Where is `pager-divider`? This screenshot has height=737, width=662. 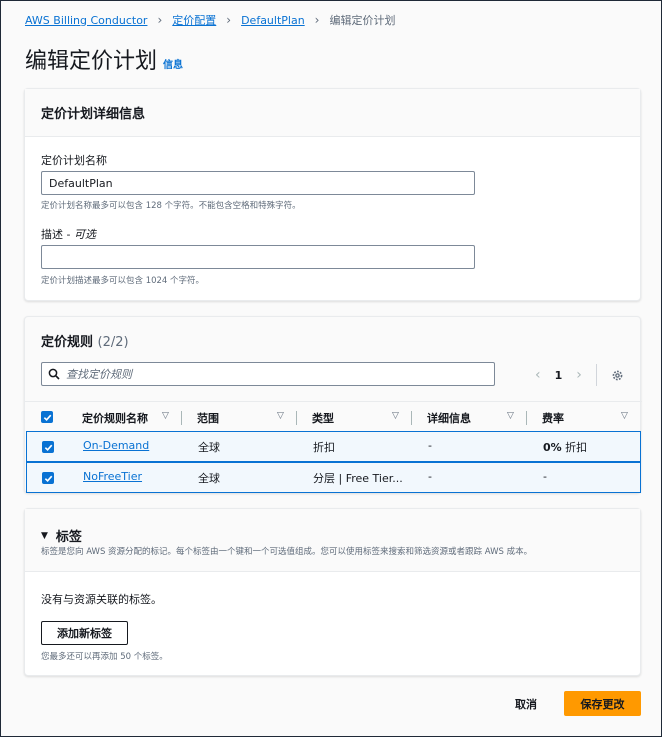 pager-divider is located at coordinates (596, 375).